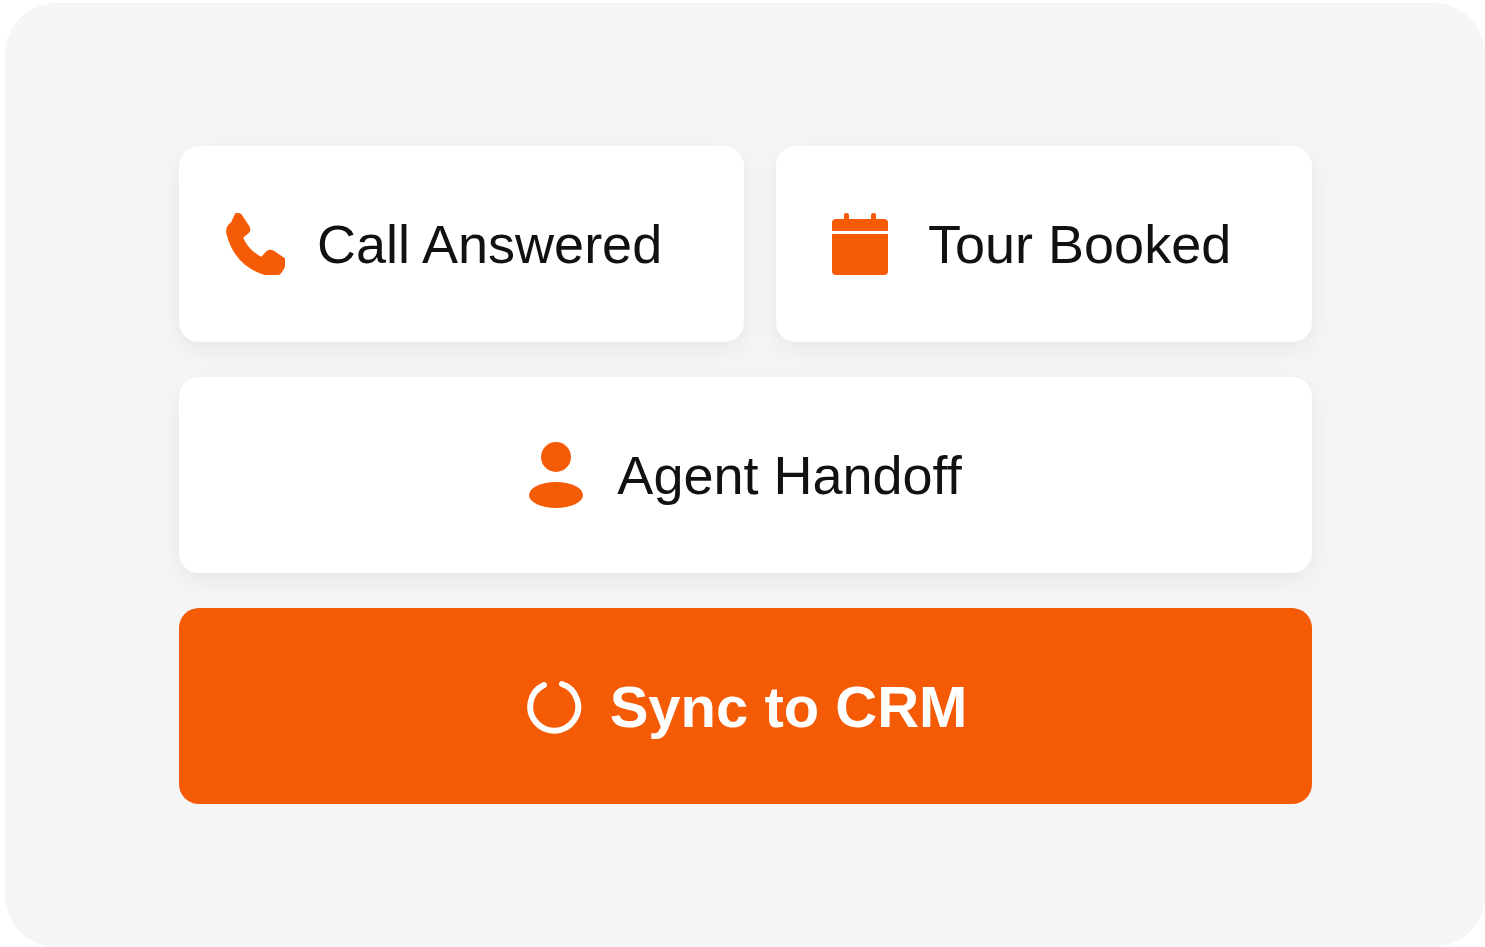 The height and width of the screenshot is (947, 1485). Describe the element at coordinates (556, 475) in the screenshot. I see `person-icon` at that location.